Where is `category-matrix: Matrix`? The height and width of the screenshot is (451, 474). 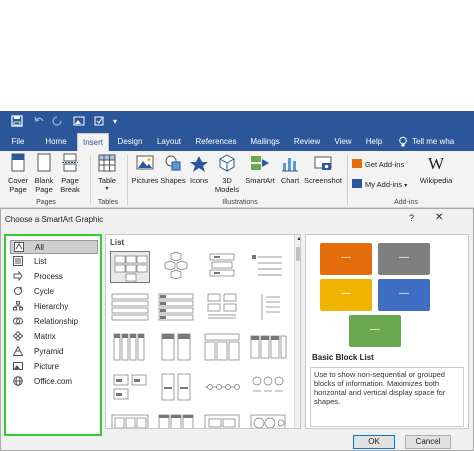
category-matrix: Matrix is located at coordinates (54, 337).